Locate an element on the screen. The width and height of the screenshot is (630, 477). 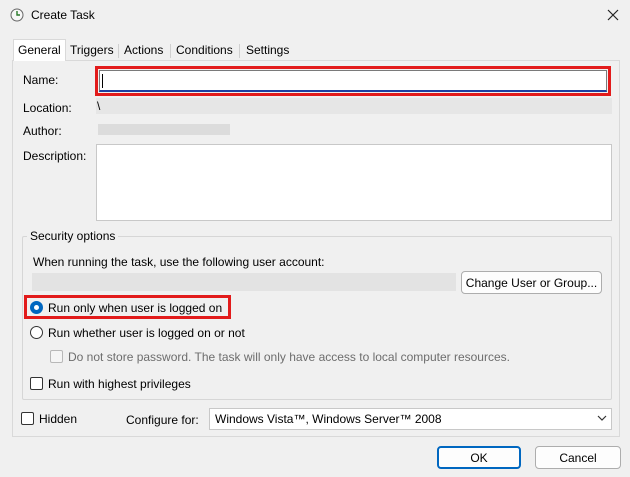
tab-conditions: Conditions is located at coordinates (204, 50).